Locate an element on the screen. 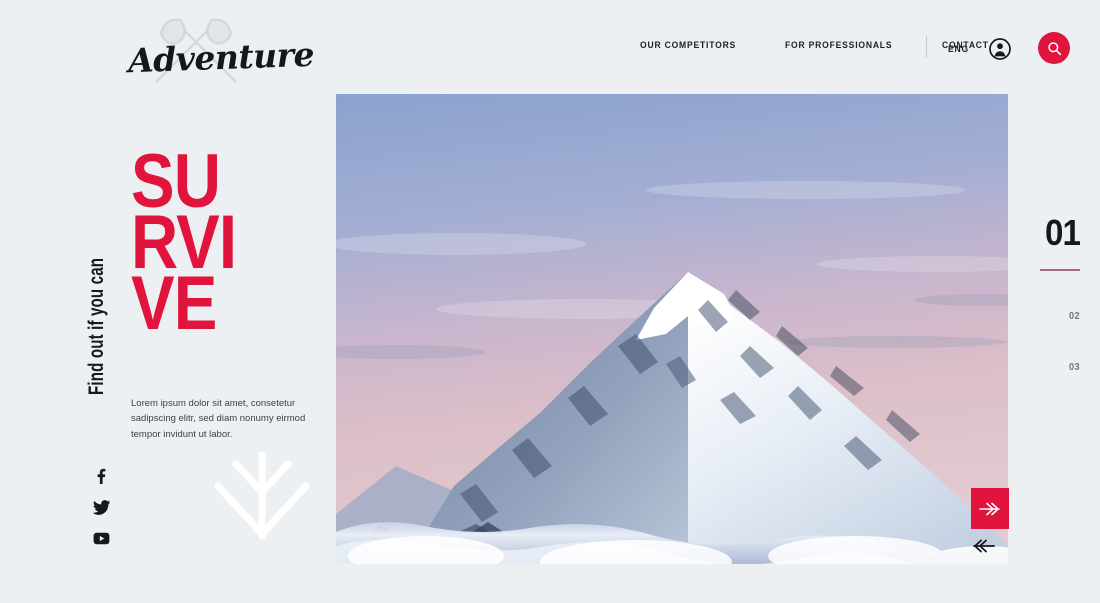 This screenshot has width=1100, height=603. social-links is located at coordinates (101, 511).